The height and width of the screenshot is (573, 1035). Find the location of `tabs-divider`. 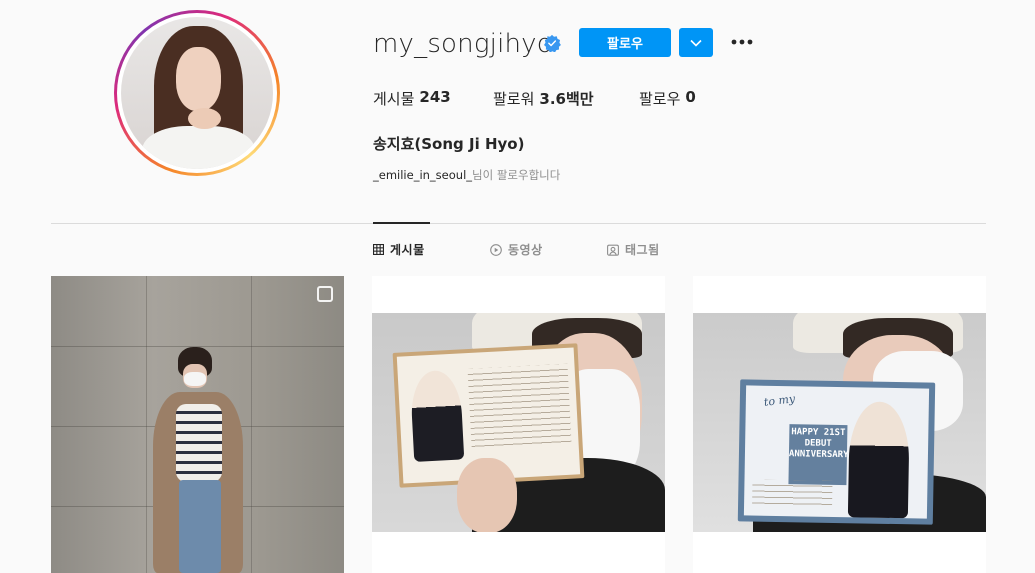

tabs-divider is located at coordinates (518, 223).